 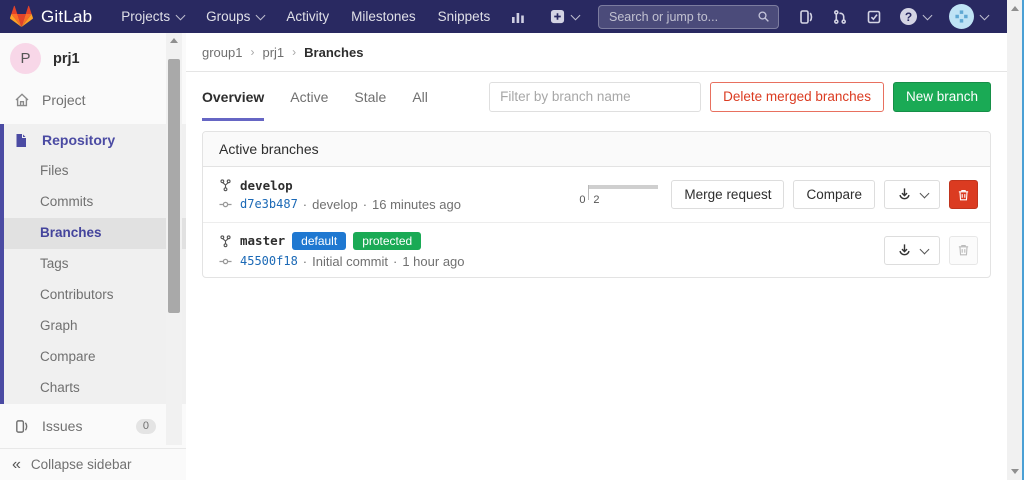 What do you see at coordinates (95, 326) in the screenshot?
I see `sidebar-item-graph: Graph` at bounding box center [95, 326].